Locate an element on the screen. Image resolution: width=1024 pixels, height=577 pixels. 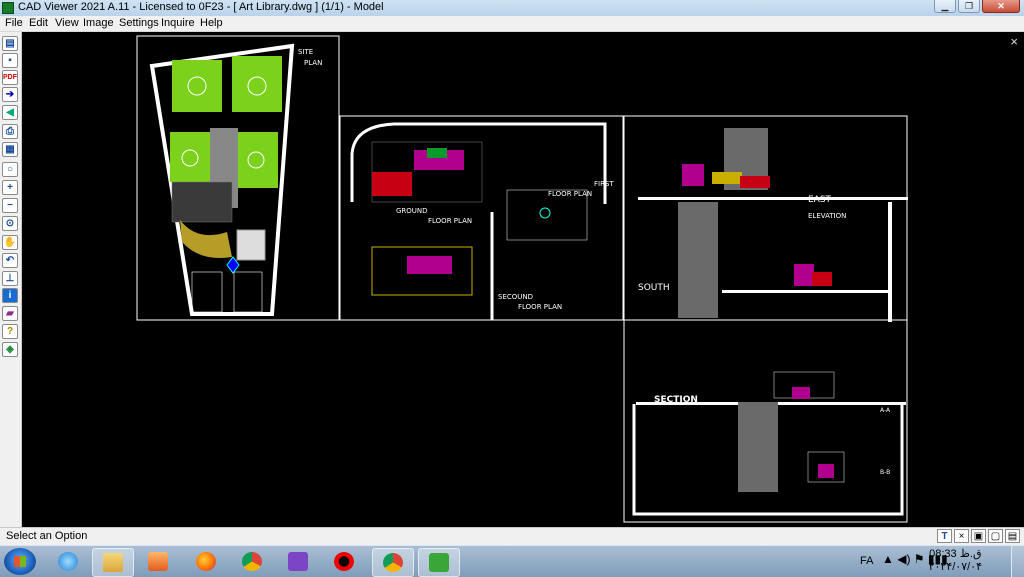
status-tools: T × ▣ ▢ ▤ is located at coordinates (977, 536).